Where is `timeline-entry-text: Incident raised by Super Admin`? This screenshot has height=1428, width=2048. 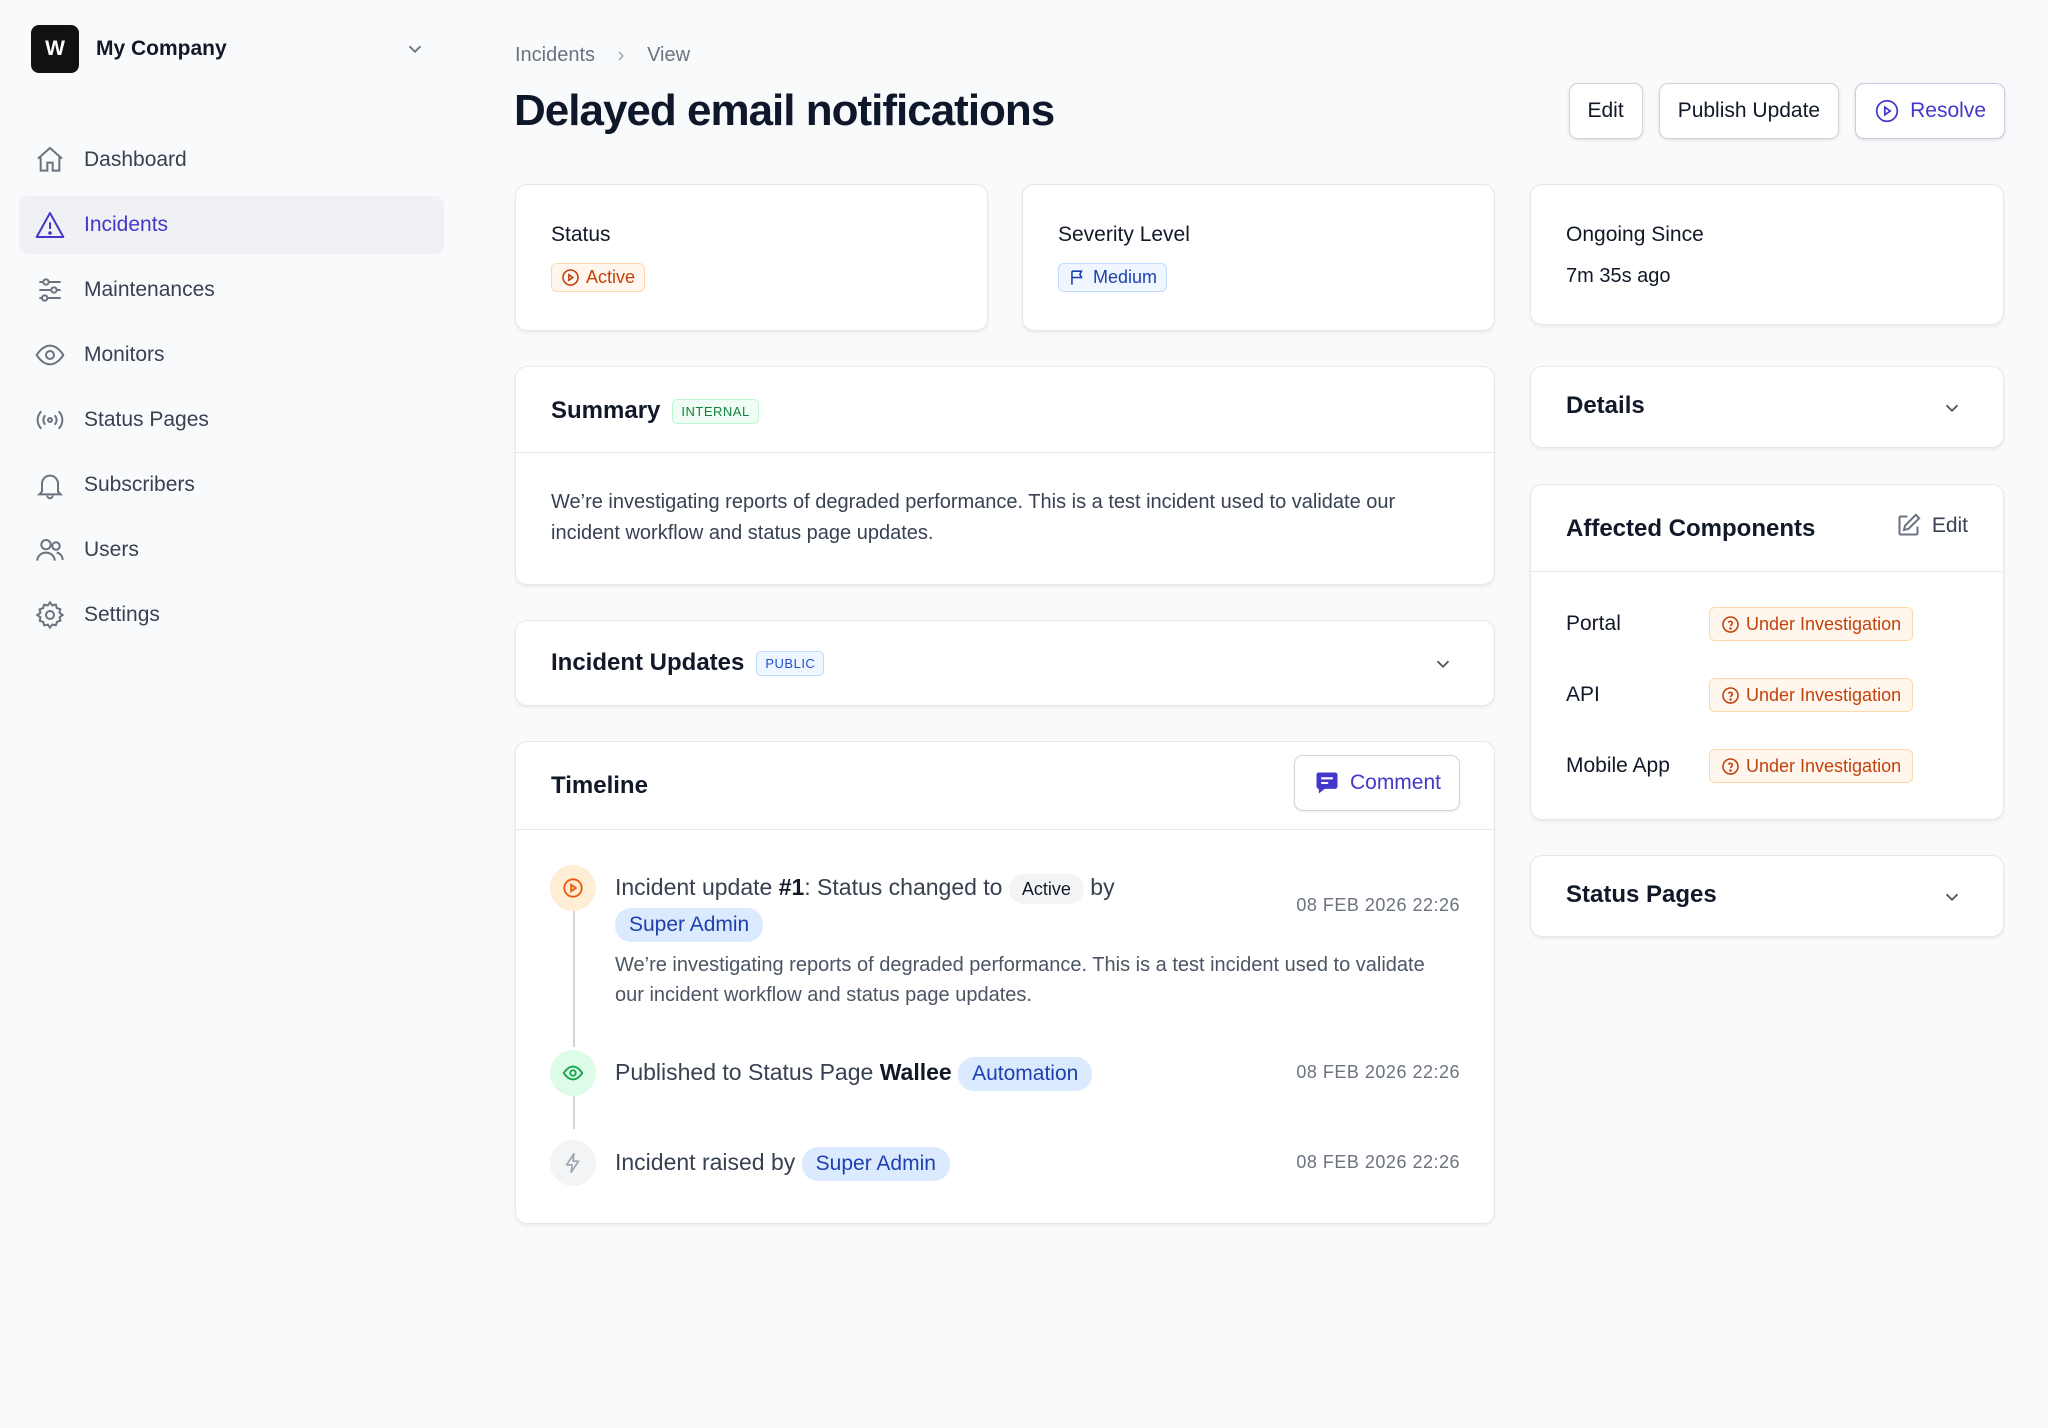 timeline-entry-text: Incident raised by Super Admin is located at coordinates (782, 1162).